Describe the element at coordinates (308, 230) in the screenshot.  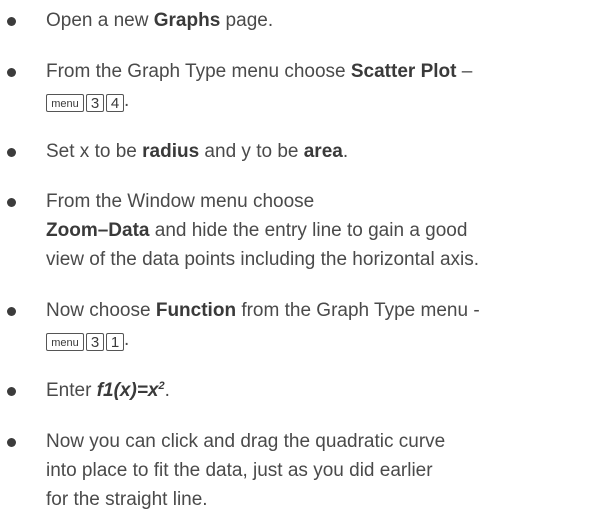
I see `text-segment: and hide the entry line to gain a good` at that location.